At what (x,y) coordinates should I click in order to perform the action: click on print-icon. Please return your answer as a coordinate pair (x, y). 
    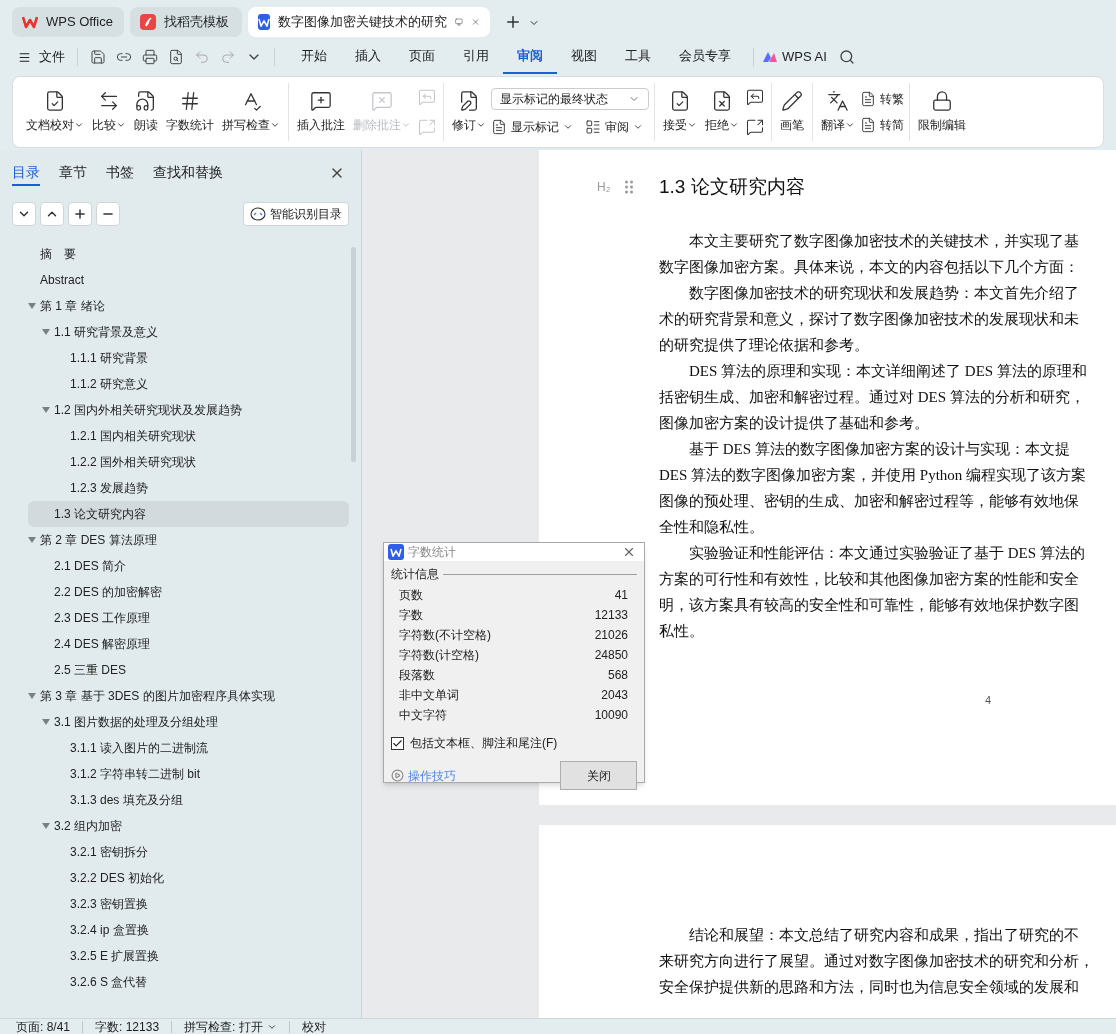
    Looking at the image, I should click on (150, 57).